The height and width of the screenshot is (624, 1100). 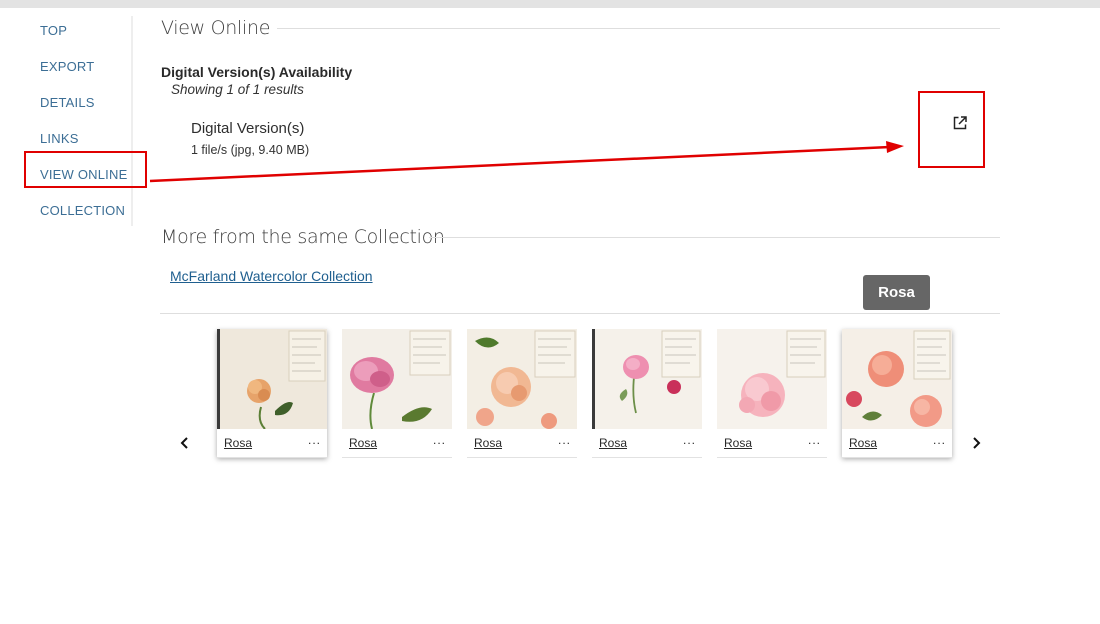 What do you see at coordinates (580, 313) in the screenshot?
I see `collection-divider` at bounding box center [580, 313].